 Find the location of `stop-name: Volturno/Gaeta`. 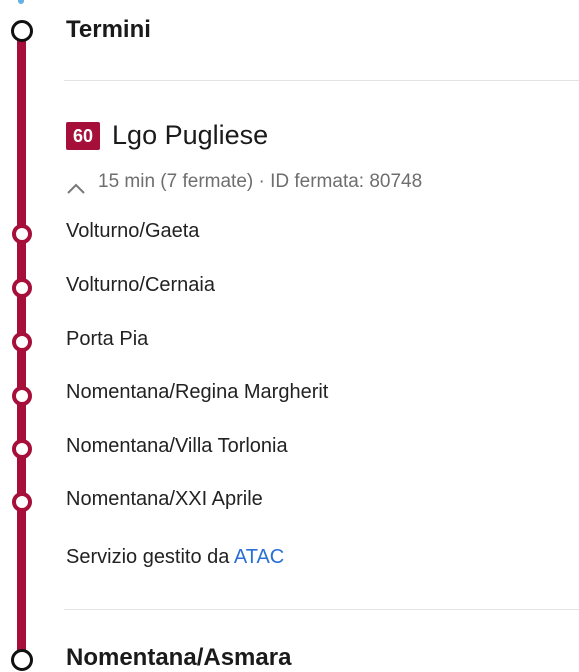

stop-name: Volturno/Gaeta is located at coordinates (132, 231).